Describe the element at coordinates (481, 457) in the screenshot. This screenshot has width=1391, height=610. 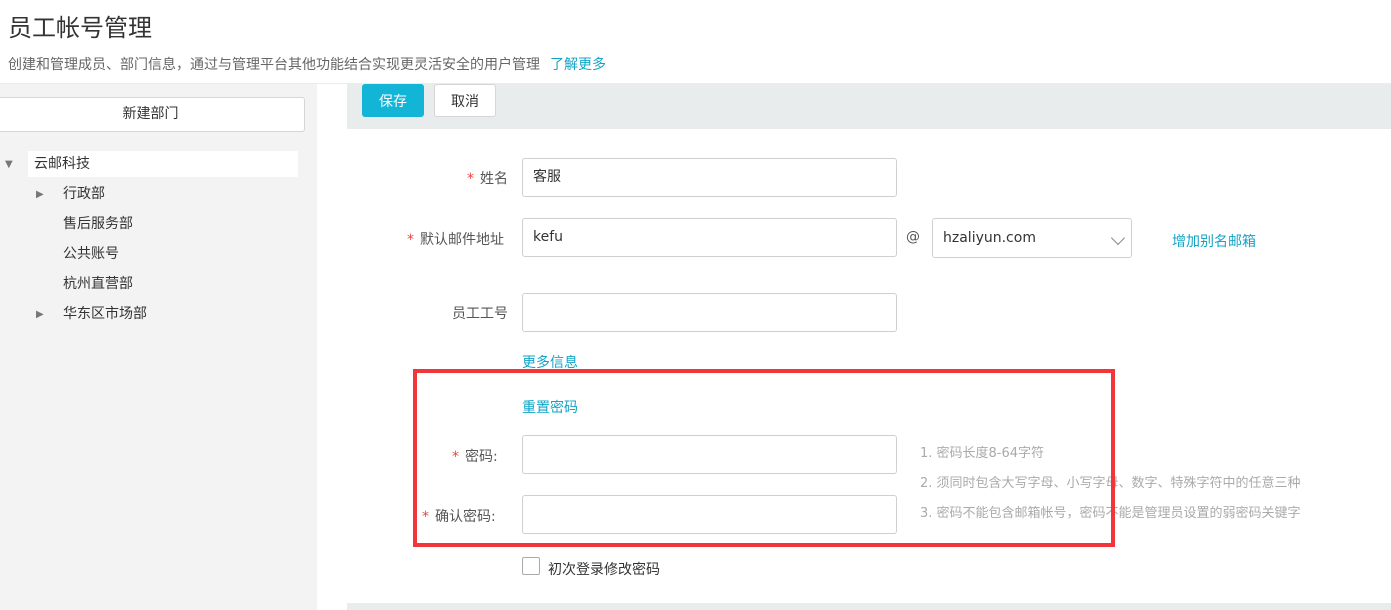
I see `password-label-text: 密码:` at that location.